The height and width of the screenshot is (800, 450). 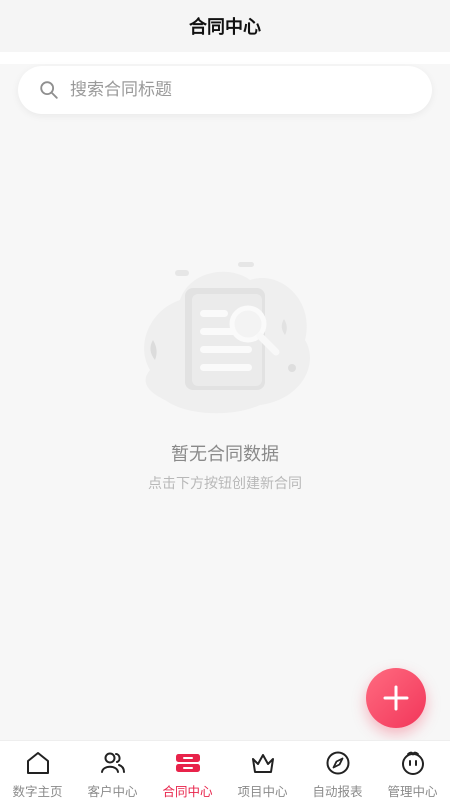 I want to click on tab-reports: 自动报表, so click(x=337, y=770).